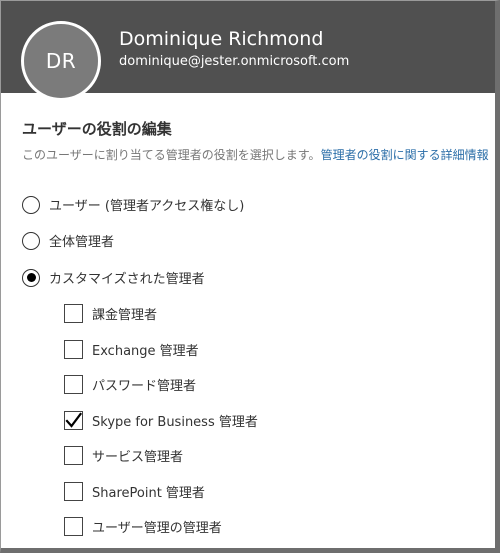 Image resolution: width=500 pixels, height=553 pixels. I want to click on custom-role-service-admin: サービス管理者, so click(123, 455).